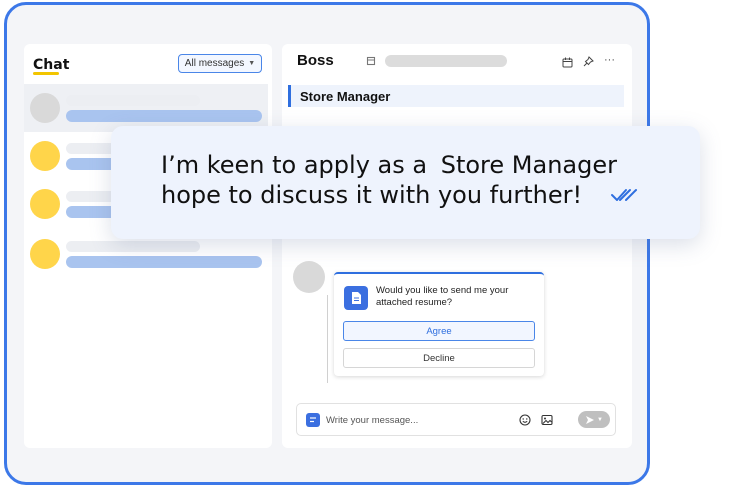 This screenshot has width=733, height=489. I want to click on agree-button: Agree, so click(439, 331).